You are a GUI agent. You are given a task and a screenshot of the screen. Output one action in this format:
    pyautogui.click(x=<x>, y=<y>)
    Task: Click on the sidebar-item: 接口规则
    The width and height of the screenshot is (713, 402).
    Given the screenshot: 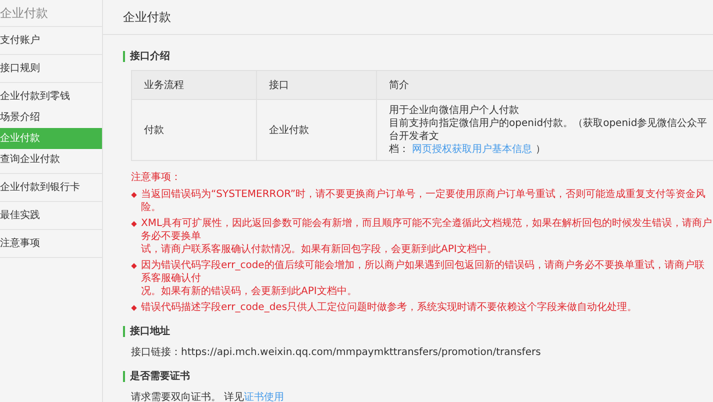 What is the action you would take?
    pyautogui.click(x=51, y=68)
    